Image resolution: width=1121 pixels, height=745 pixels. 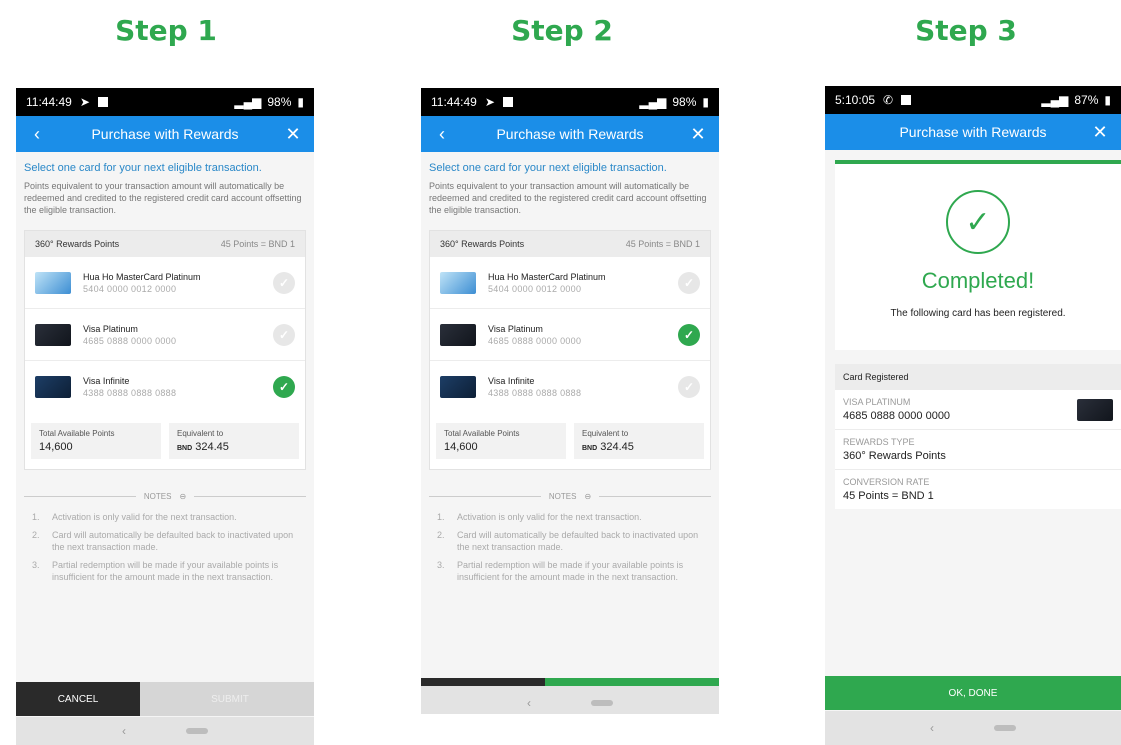 What do you see at coordinates (130, 393) in the screenshot?
I see `card-number: 4388 0888 0888 0888` at bounding box center [130, 393].